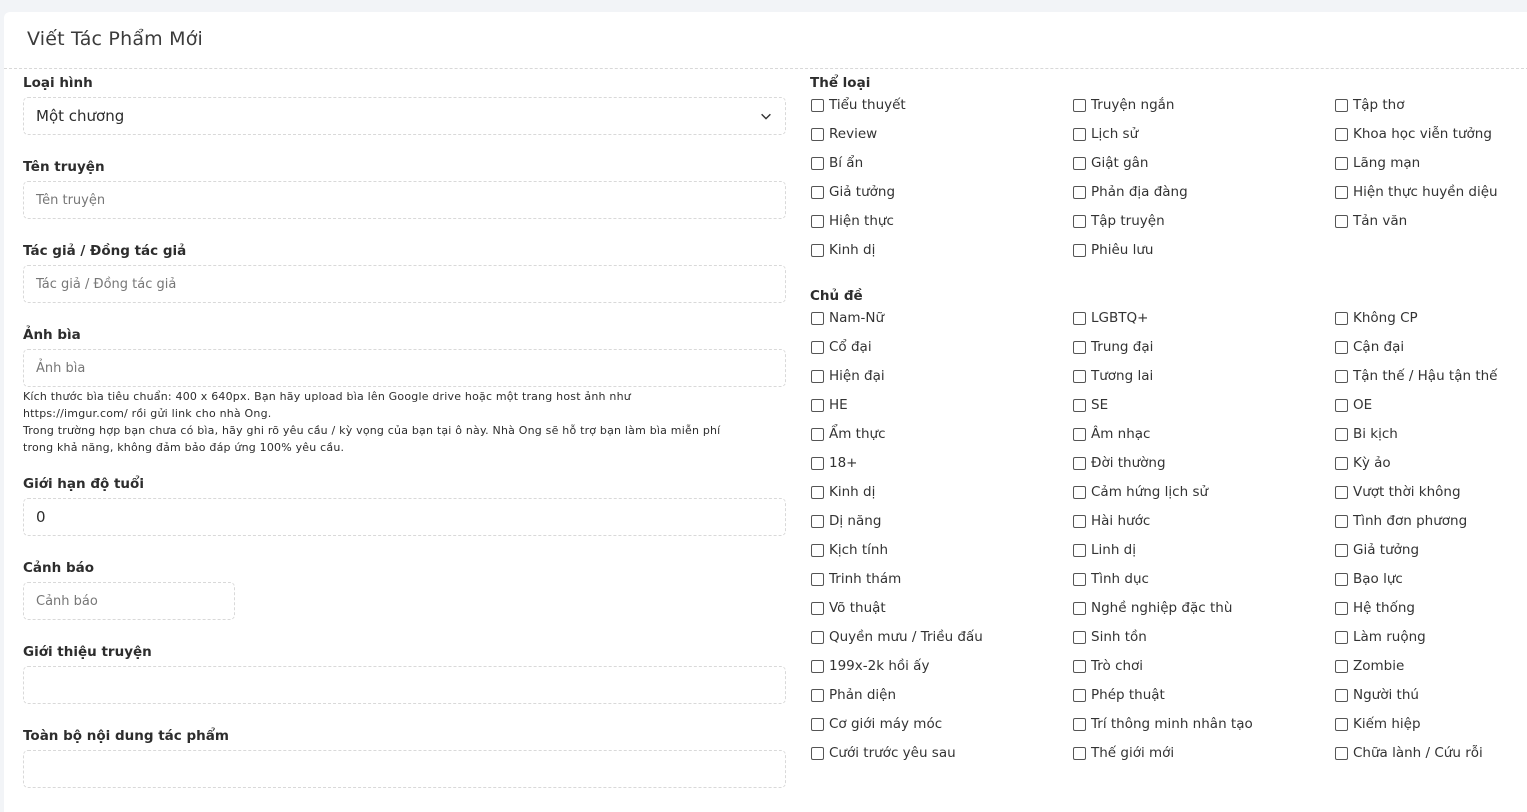 The height and width of the screenshot is (812, 1527). Describe the element at coordinates (1430, 198) in the screenshot. I see `genre-checkbox-item: Hiện thực huyền diệu` at that location.